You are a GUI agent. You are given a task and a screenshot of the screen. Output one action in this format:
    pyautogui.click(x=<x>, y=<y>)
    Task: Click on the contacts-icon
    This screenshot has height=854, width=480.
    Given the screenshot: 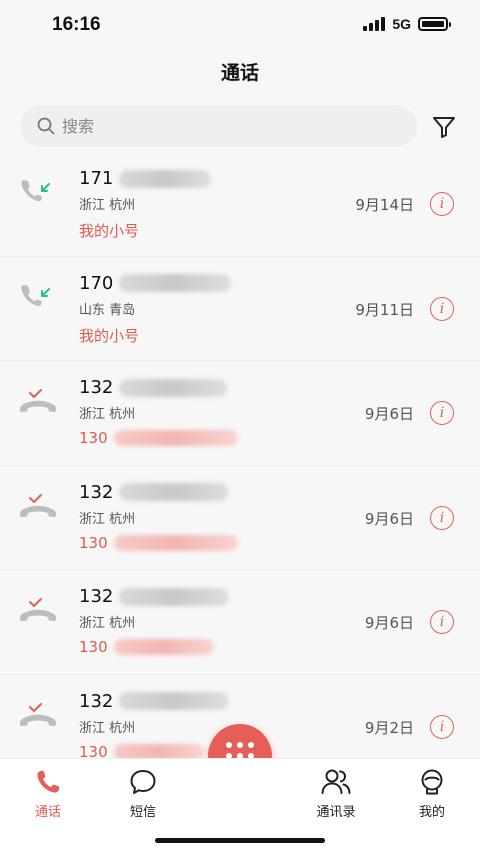 What is the action you would take?
    pyautogui.click(x=336, y=781)
    